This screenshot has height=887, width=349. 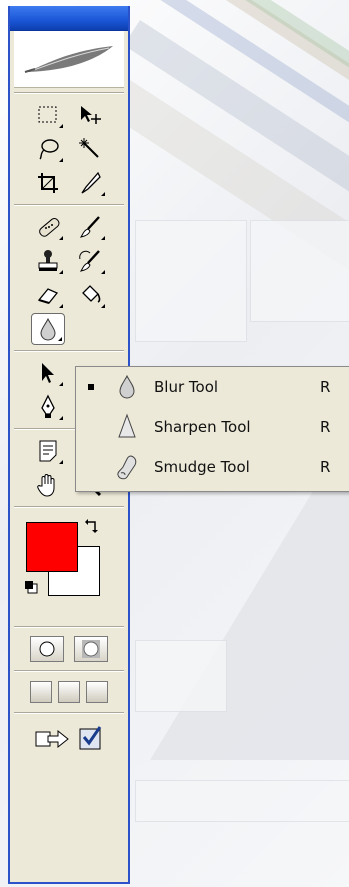 What do you see at coordinates (90, 295) in the screenshot?
I see `paint-bucket-tool-icon` at bounding box center [90, 295].